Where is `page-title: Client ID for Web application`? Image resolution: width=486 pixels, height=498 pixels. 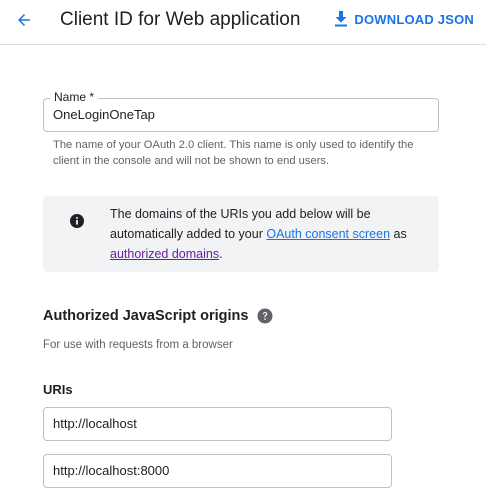 page-title: Client ID for Web application is located at coordinates (180, 19).